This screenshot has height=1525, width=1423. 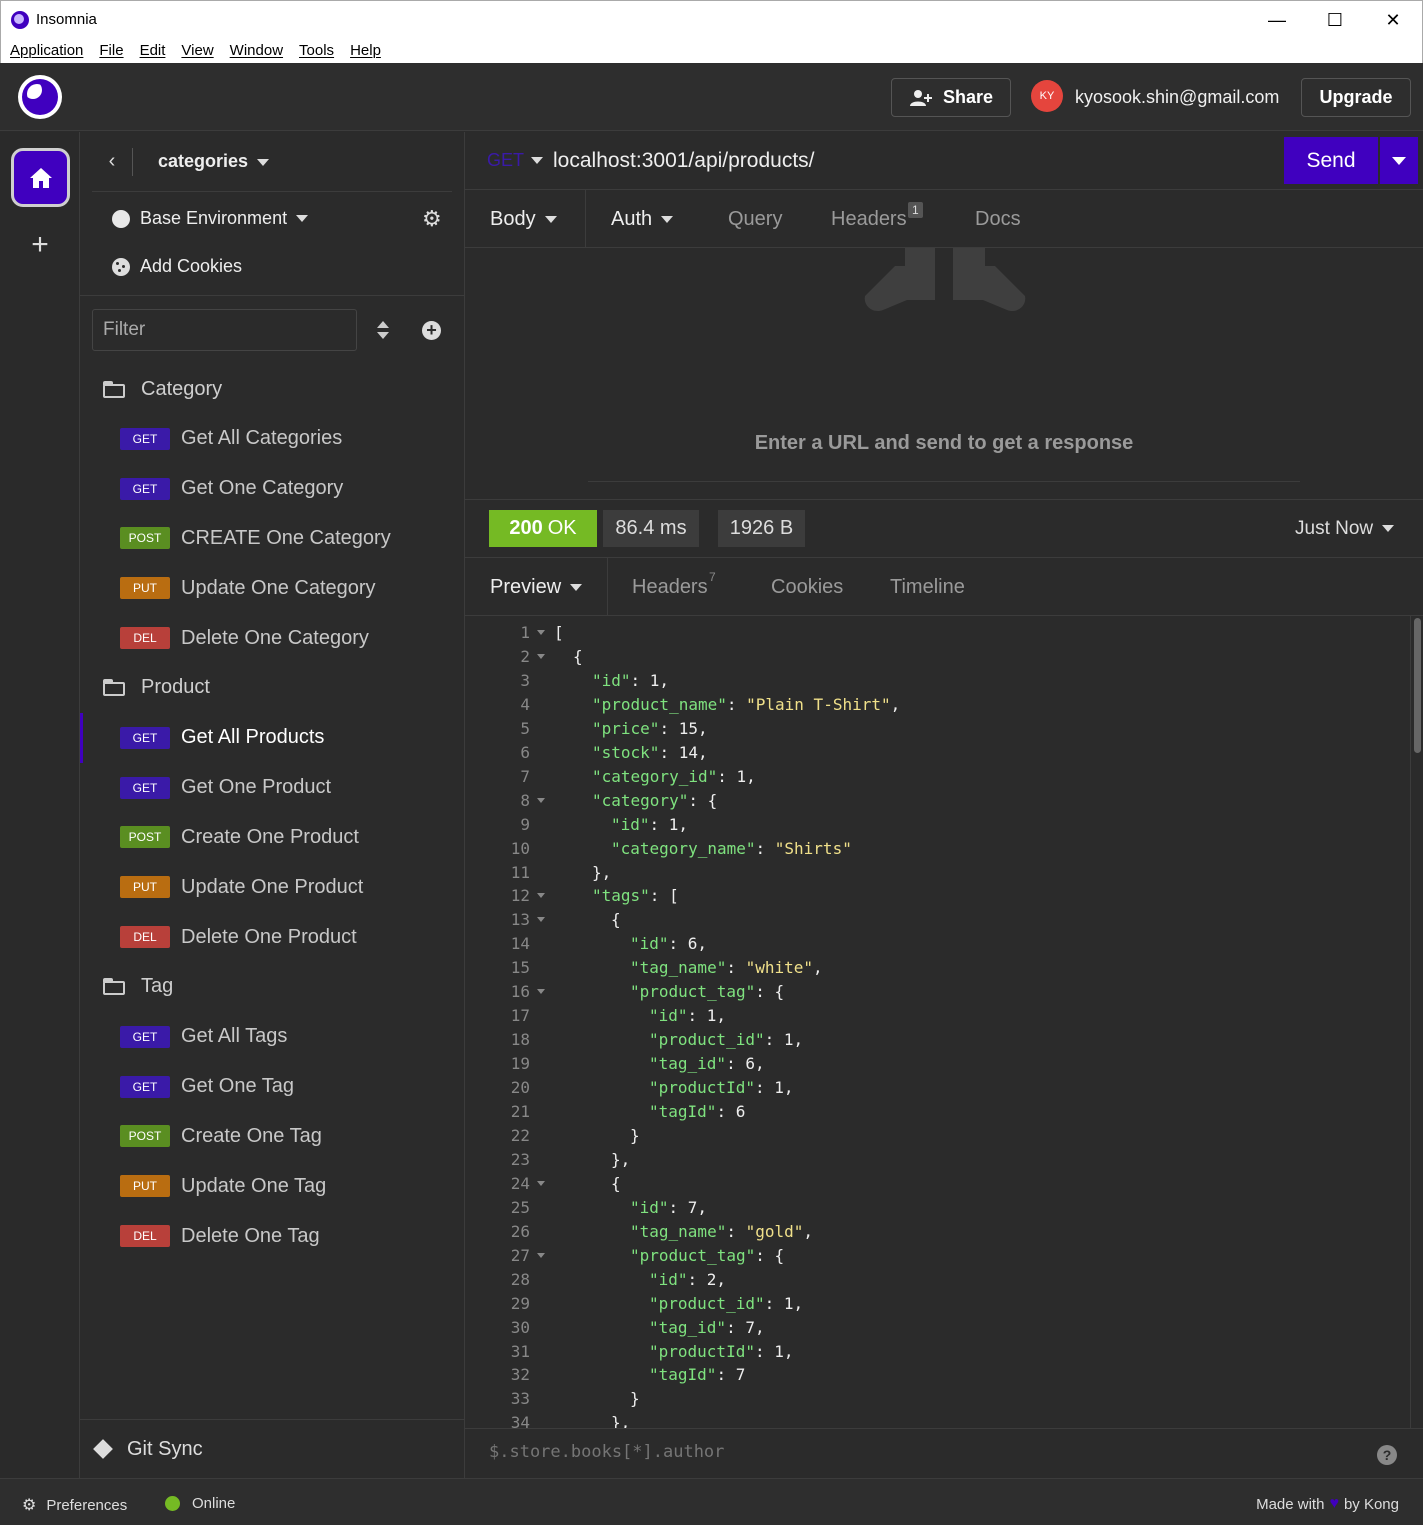 I want to click on menu-tools: Tools, so click(x=316, y=50).